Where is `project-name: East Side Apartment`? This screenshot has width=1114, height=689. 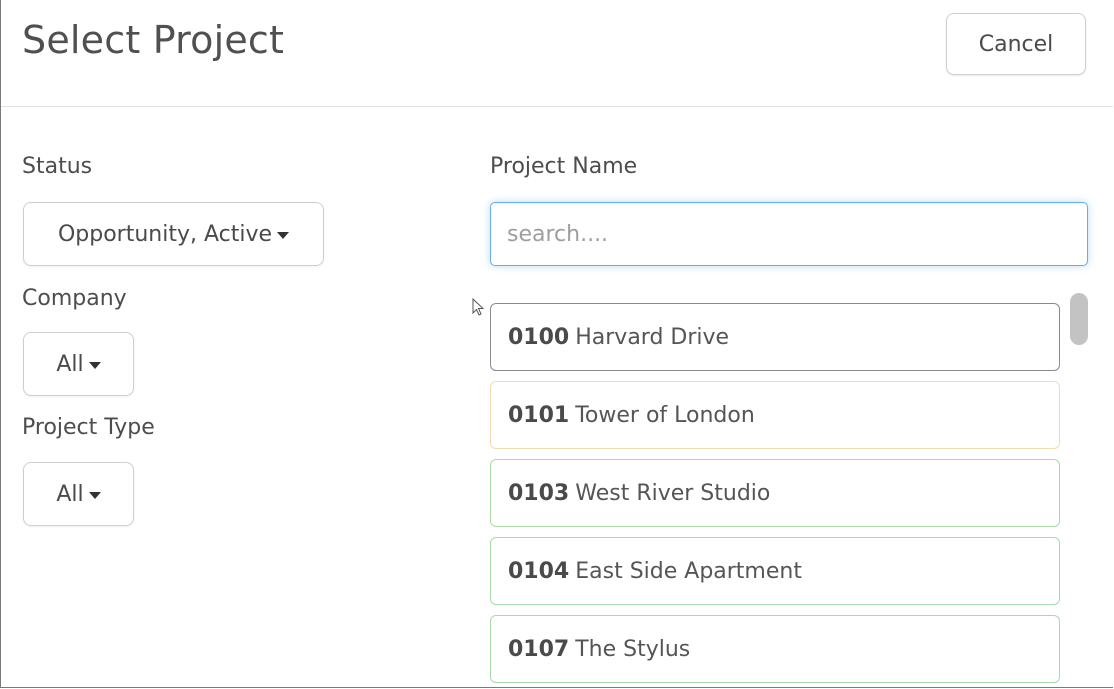
project-name: East Side Apartment is located at coordinates (688, 571).